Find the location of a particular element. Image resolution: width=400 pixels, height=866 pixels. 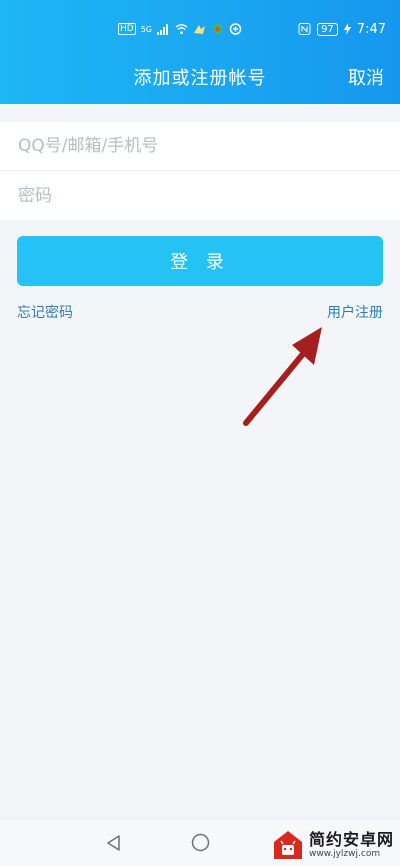

password-field-row is located at coordinates (200, 195).